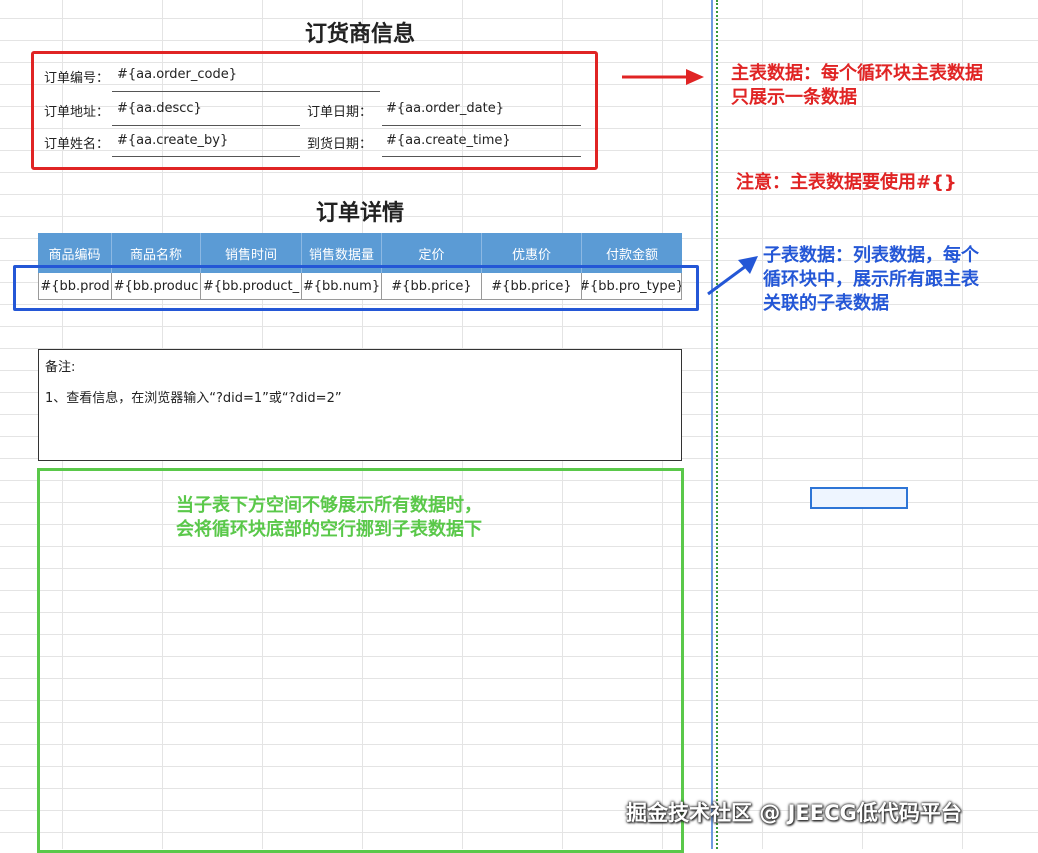  What do you see at coordinates (663, 77) in the screenshot?
I see `red-arrow-icon` at bounding box center [663, 77].